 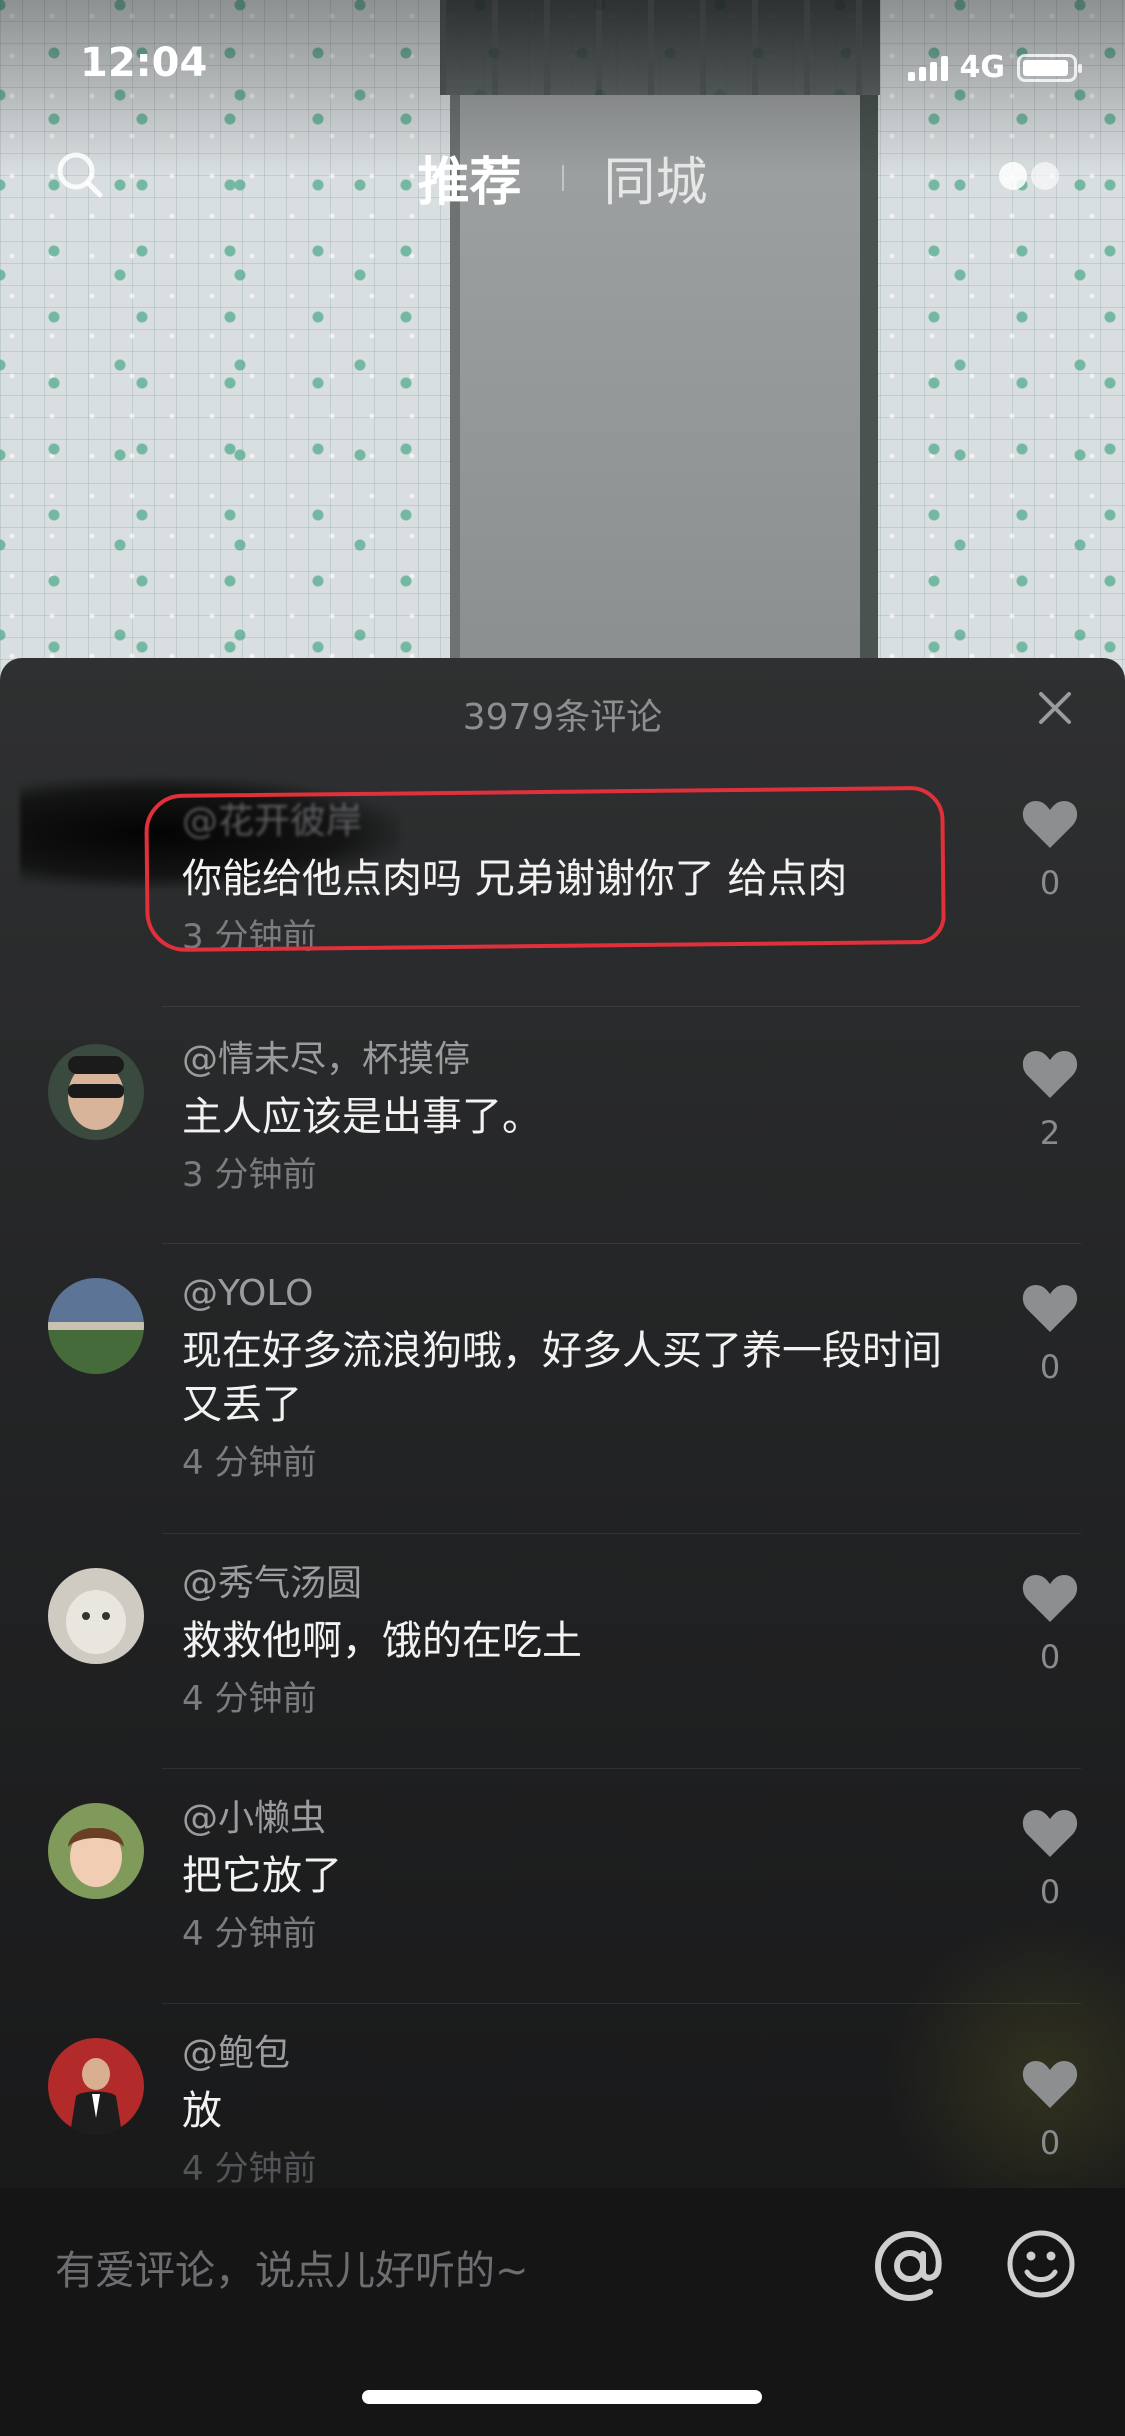 I want to click on at-icon, so click(x=910, y=2266).